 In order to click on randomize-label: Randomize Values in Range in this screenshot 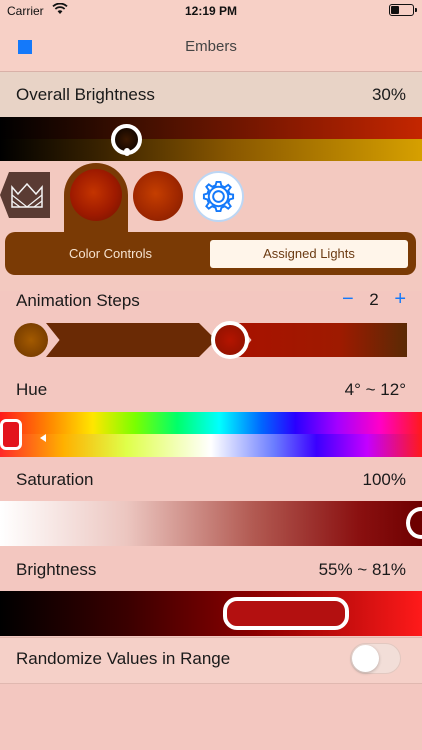, I will do `click(123, 658)`.